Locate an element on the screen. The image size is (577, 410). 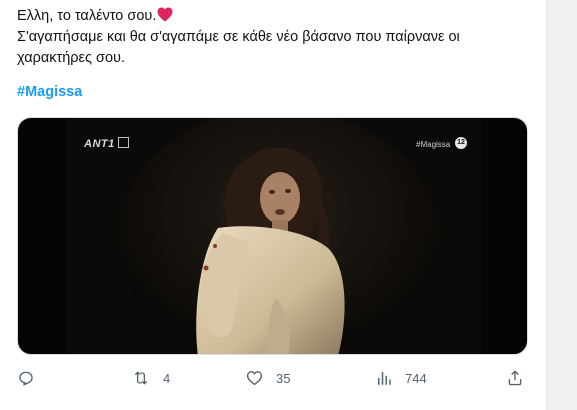
tweet-text-line-1: Ελλη, το ταλέντο σου. is located at coordinates (277, 16).